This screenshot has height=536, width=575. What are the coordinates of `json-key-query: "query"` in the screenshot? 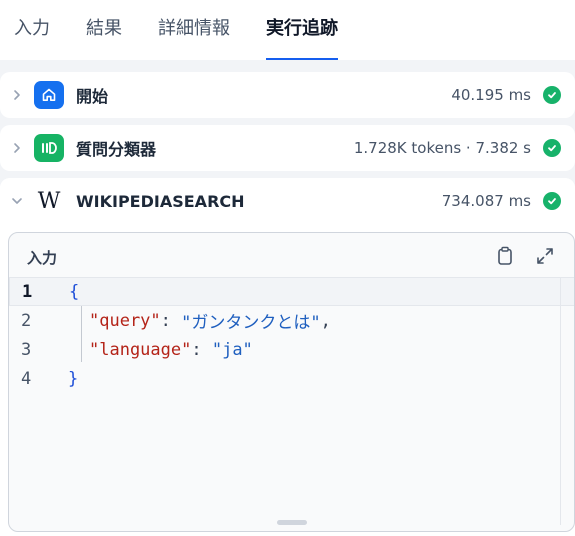 It's located at (125, 320).